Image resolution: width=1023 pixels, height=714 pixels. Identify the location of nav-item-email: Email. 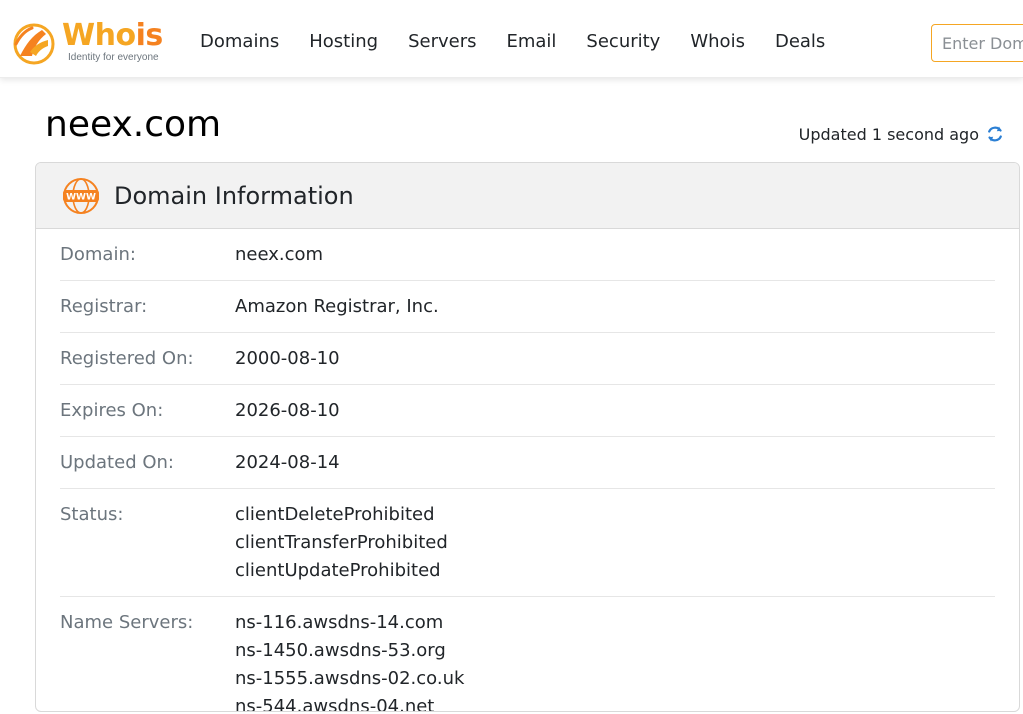
(531, 43).